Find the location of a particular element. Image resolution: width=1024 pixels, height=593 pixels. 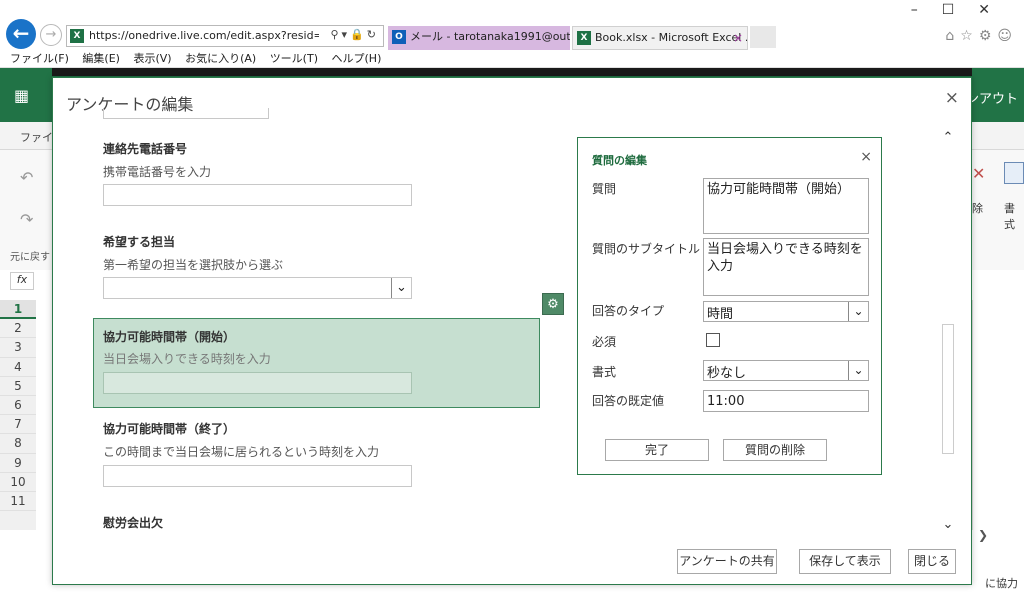

row-headers: 1 2 3 4 5 6 7 8 9 10 11 is located at coordinates (18, 415).